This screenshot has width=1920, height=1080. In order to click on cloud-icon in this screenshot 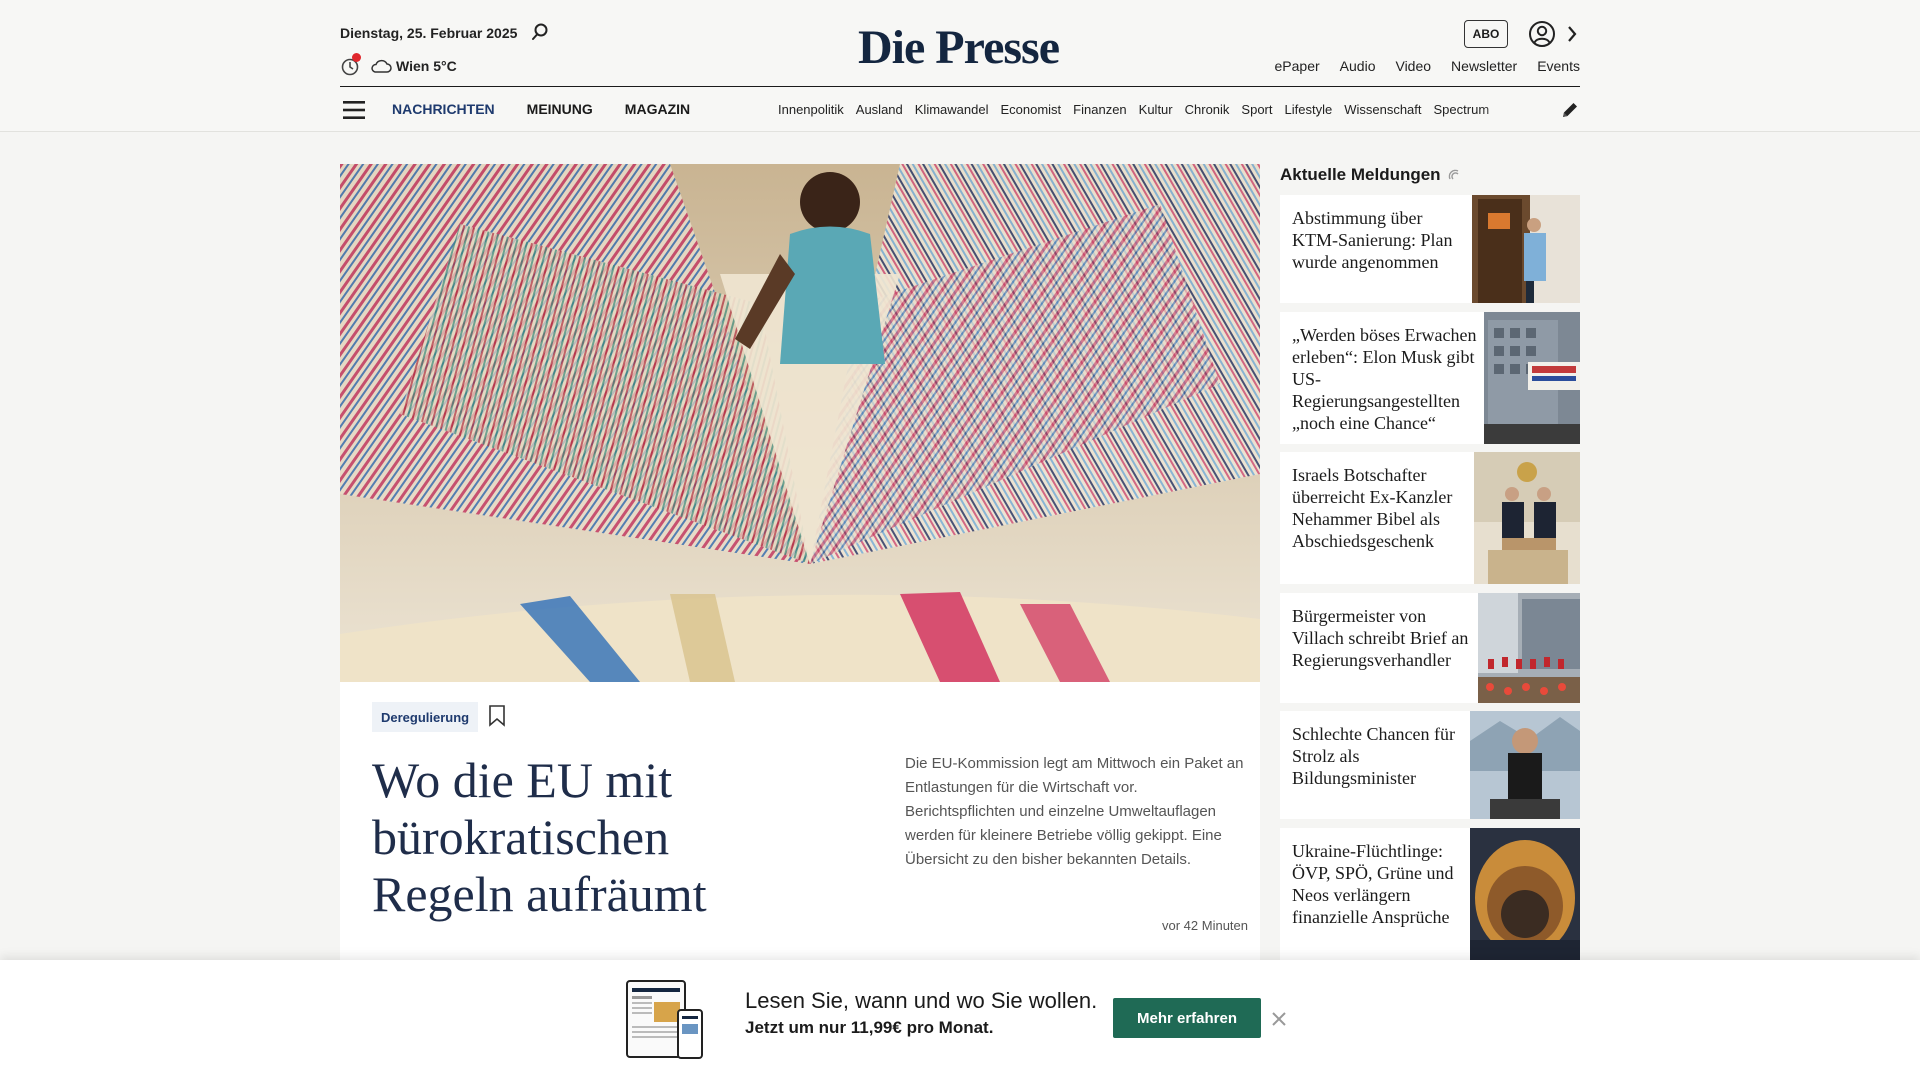, I will do `click(381, 66)`.